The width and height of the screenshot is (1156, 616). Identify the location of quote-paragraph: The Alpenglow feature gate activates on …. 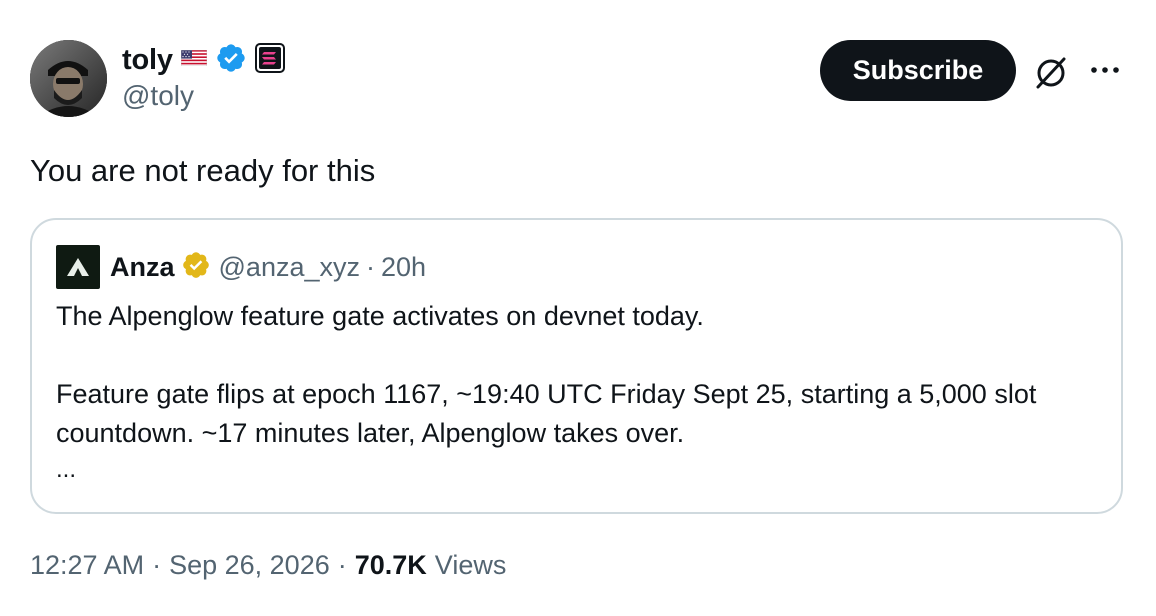
(380, 316).